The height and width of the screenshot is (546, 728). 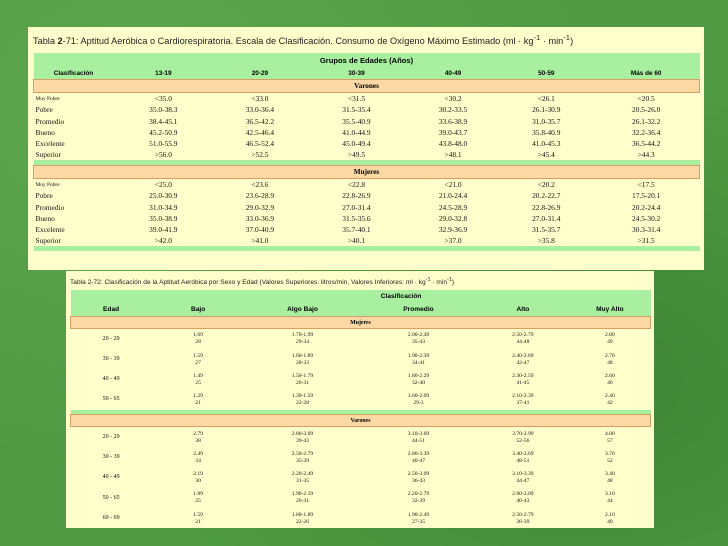 I want to click on table-cell: 31.5-35.4, so click(x=356, y=110).